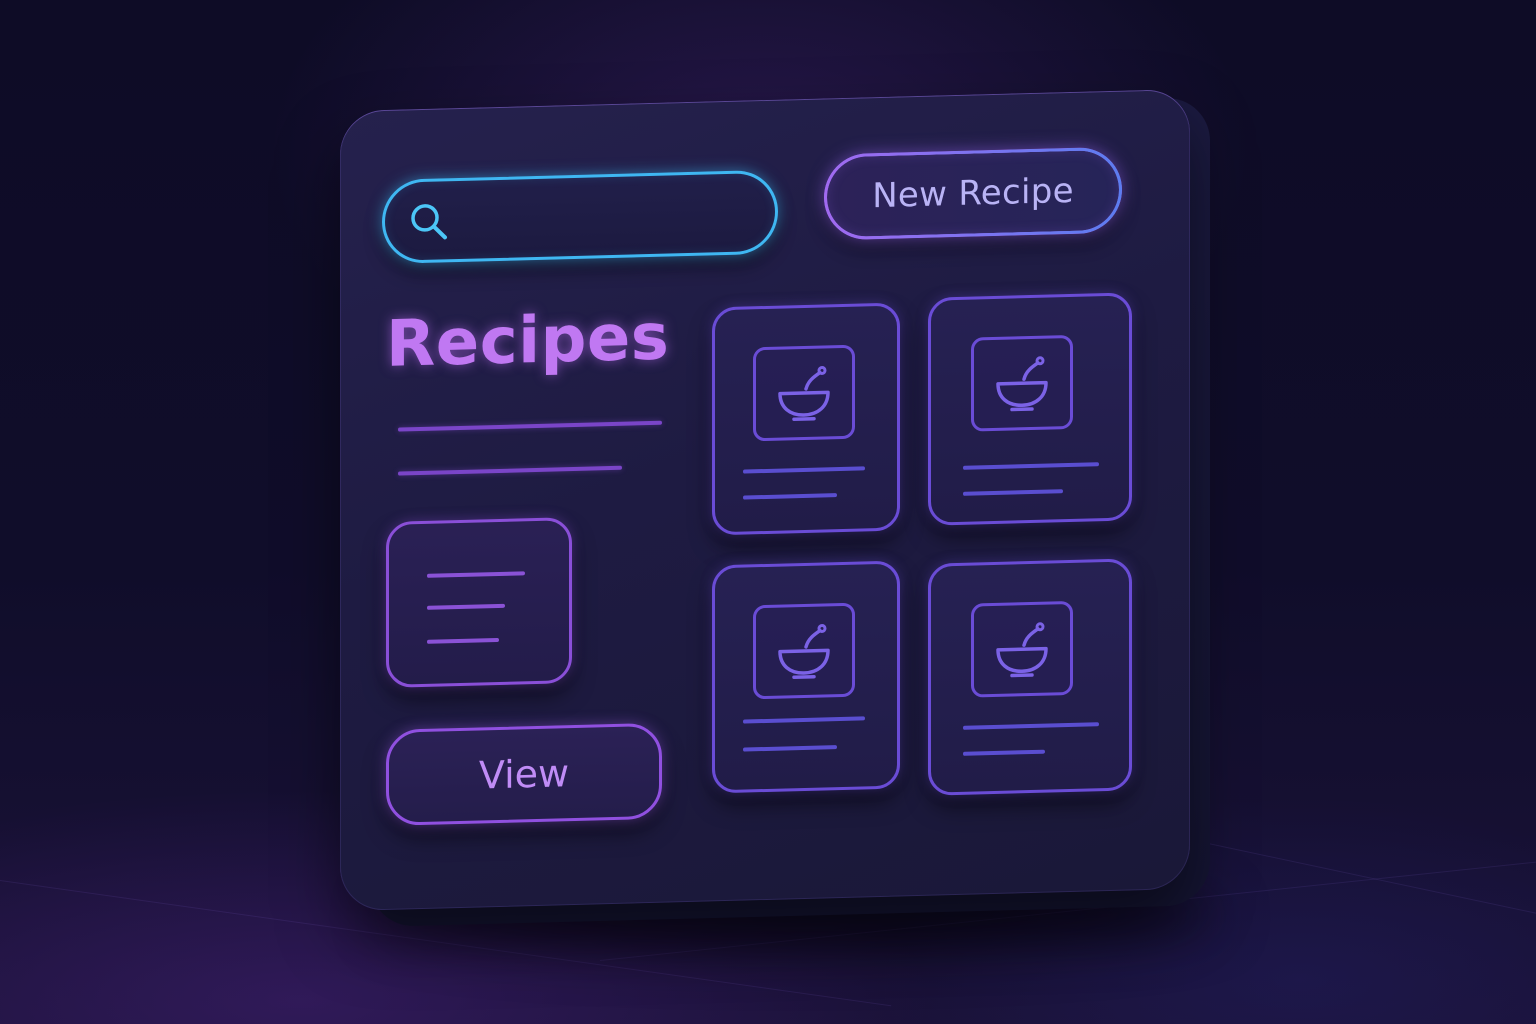  What do you see at coordinates (528, 341) in the screenshot?
I see `page-title: Recipes` at bounding box center [528, 341].